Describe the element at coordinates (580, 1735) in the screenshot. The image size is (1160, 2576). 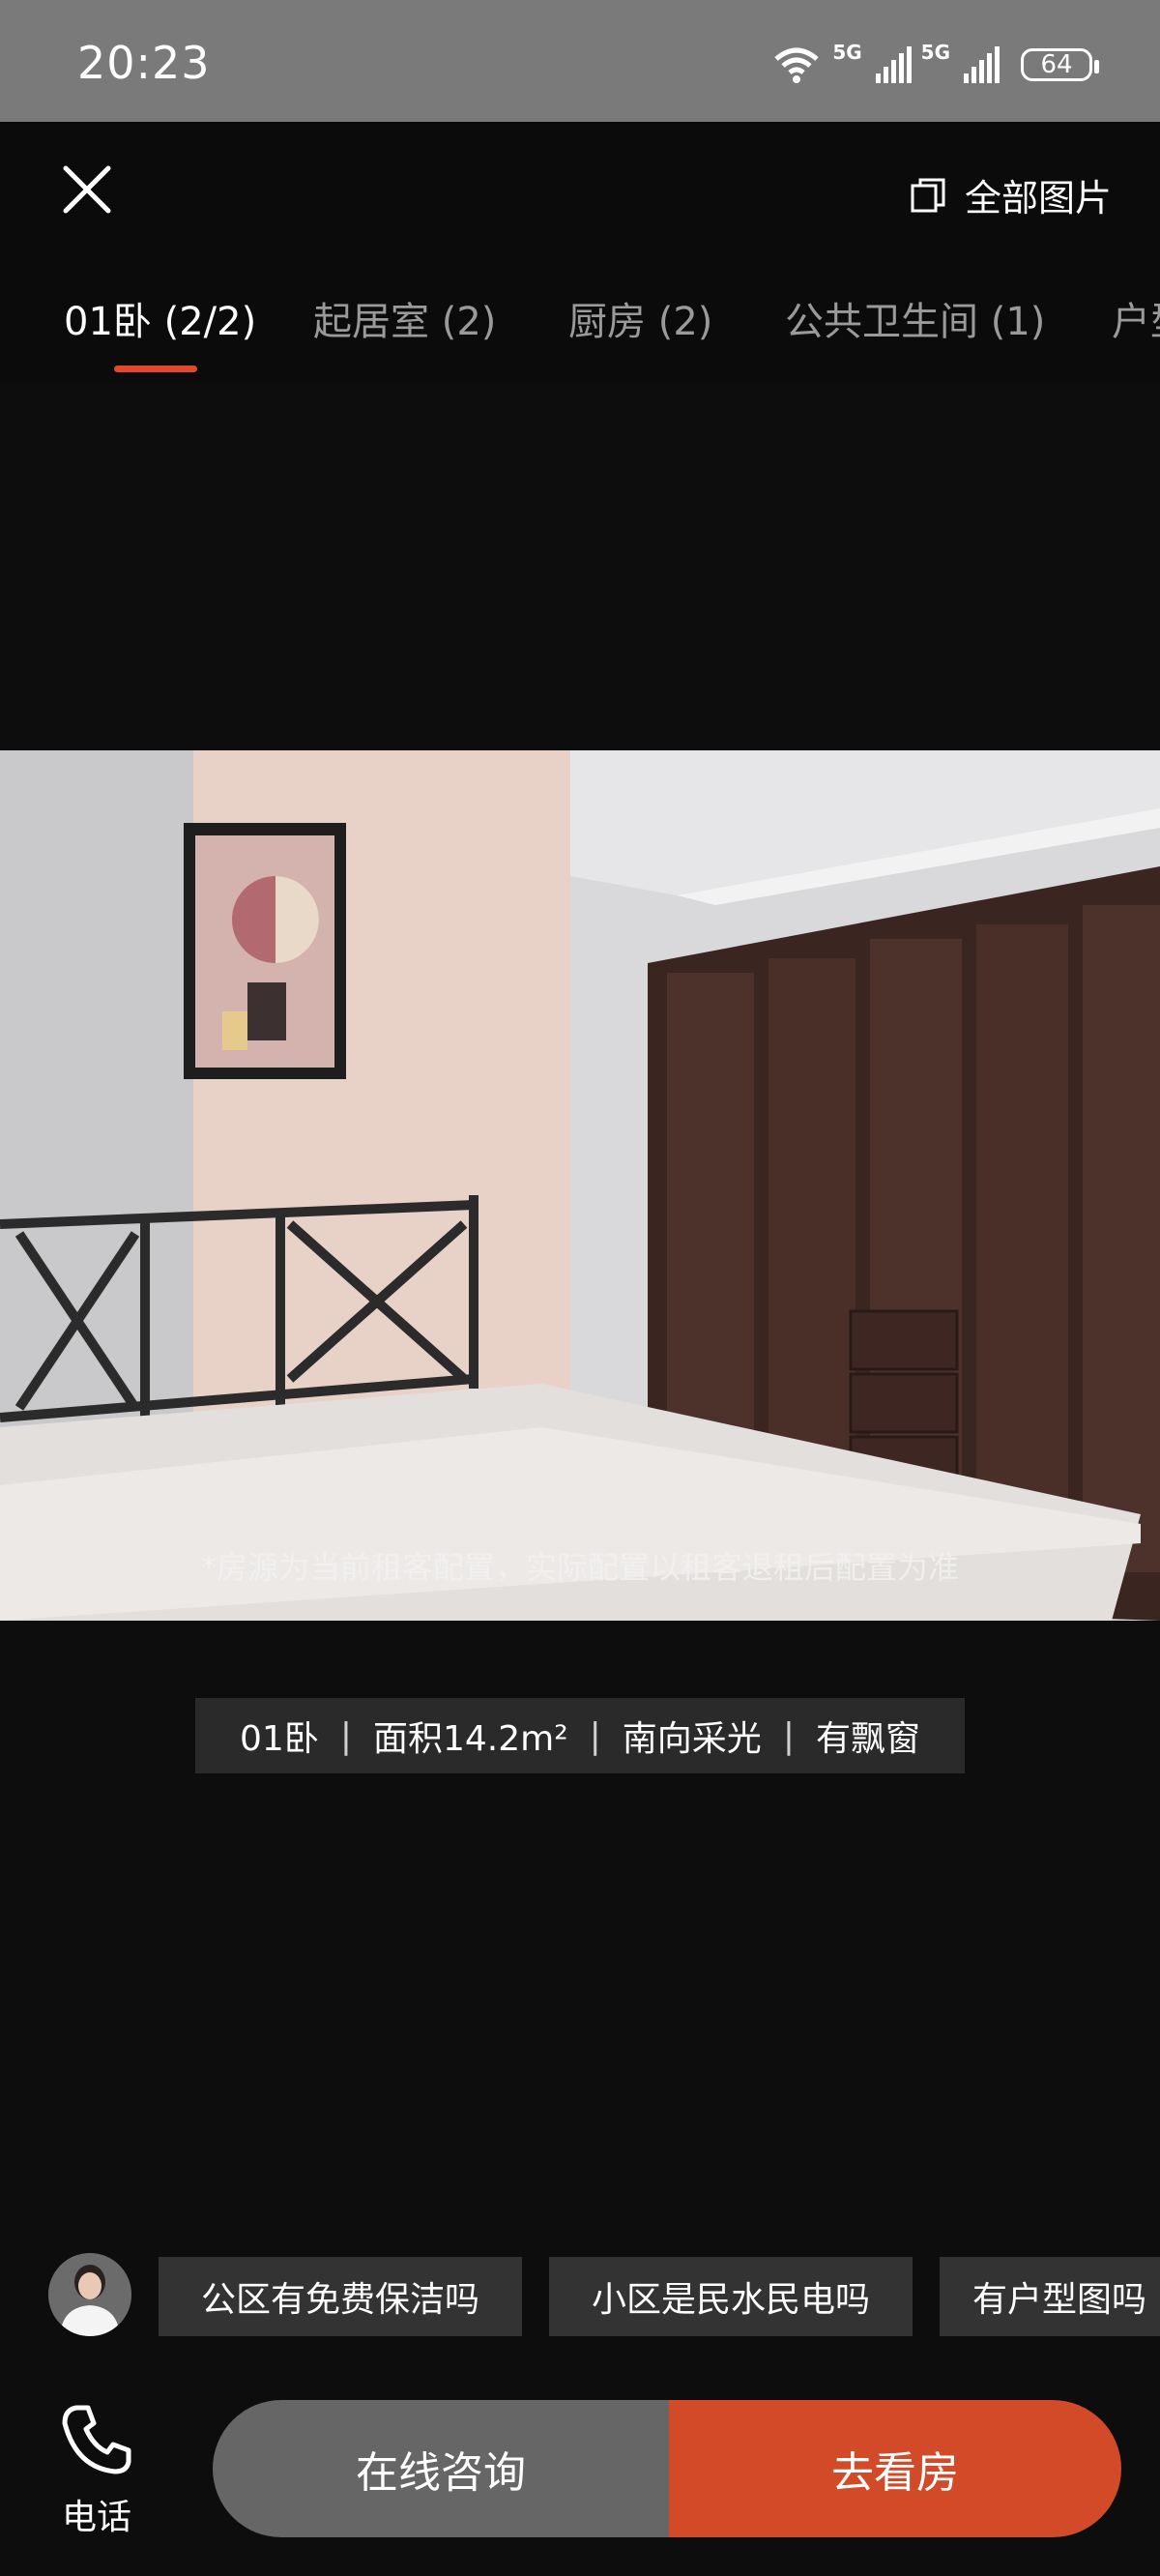
I see `room-info-badge: 01卧 | 面积14.2m² | 南向采光 | 有飘窗` at that location.